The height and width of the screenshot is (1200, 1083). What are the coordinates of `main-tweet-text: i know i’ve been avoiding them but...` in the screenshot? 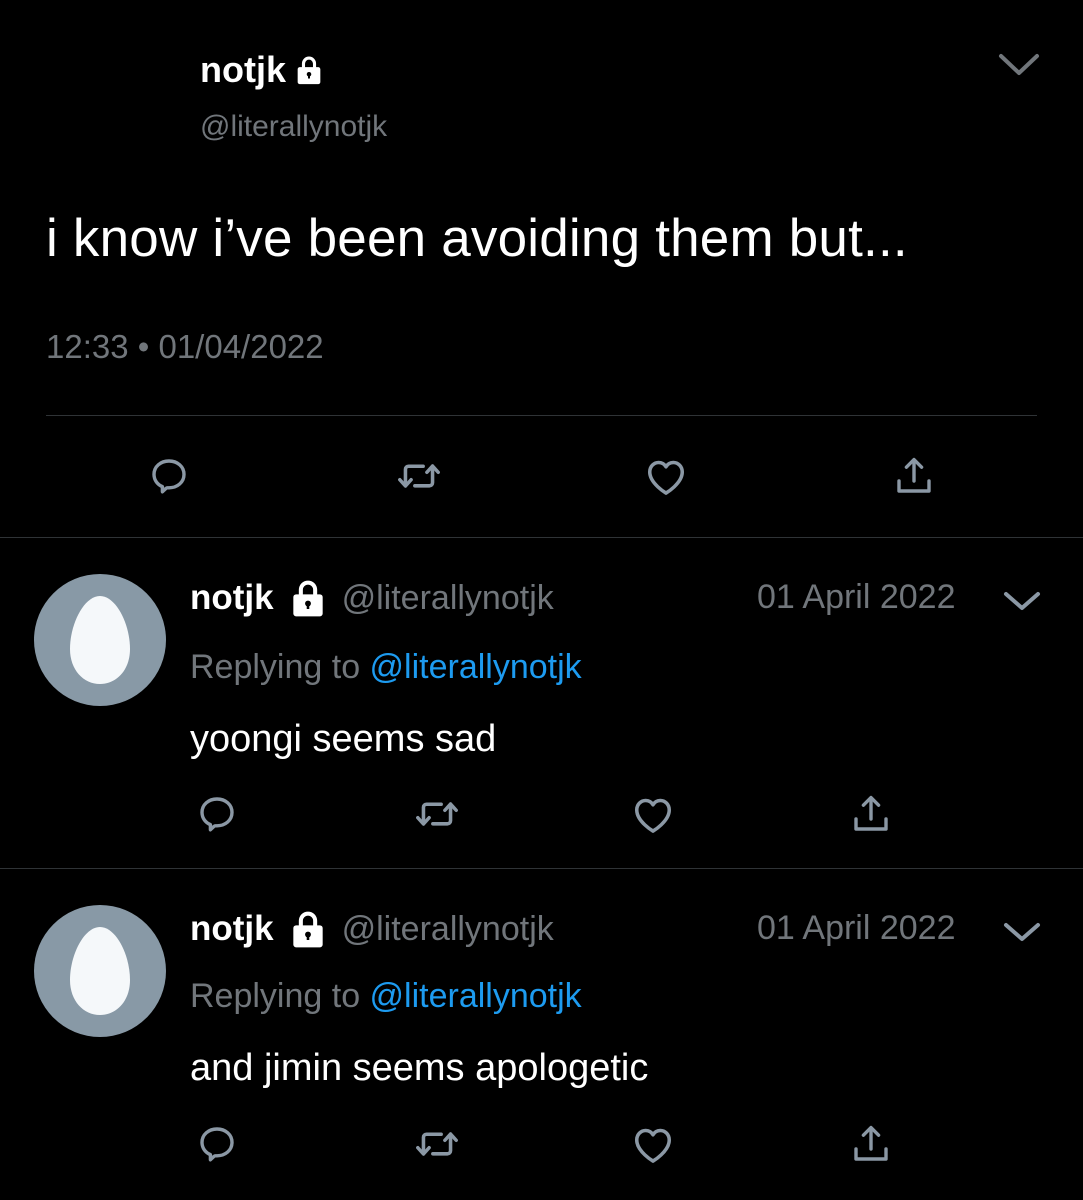 It's located at (477, 238).